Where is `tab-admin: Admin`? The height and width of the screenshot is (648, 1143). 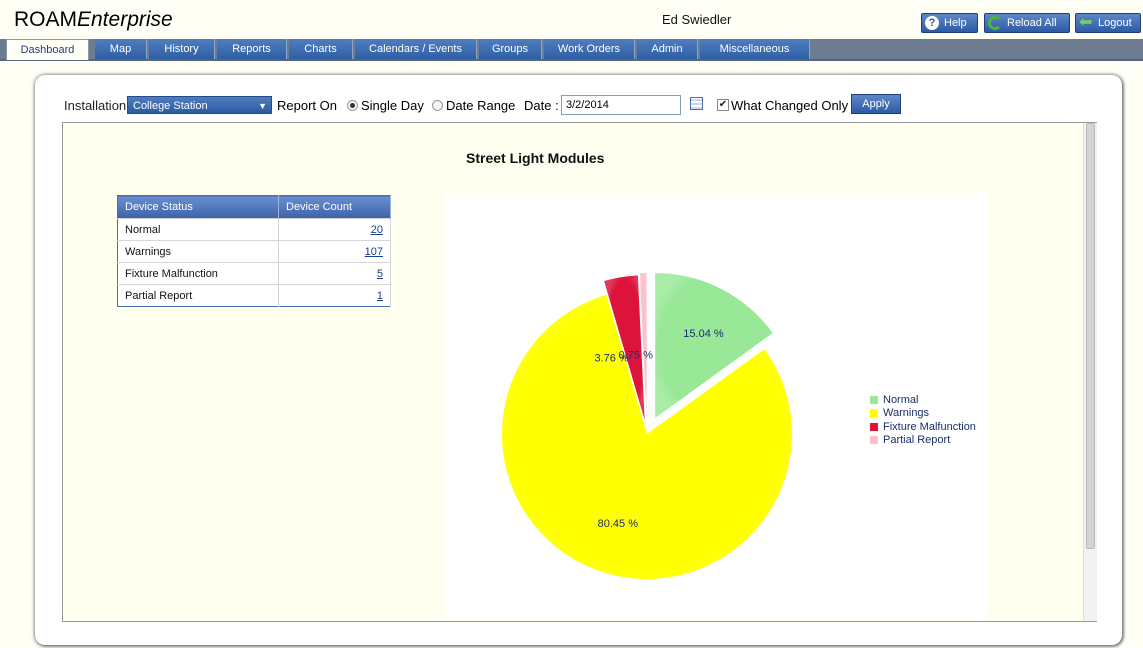 tab-admin: Admin is located at coordinates (667, 49).